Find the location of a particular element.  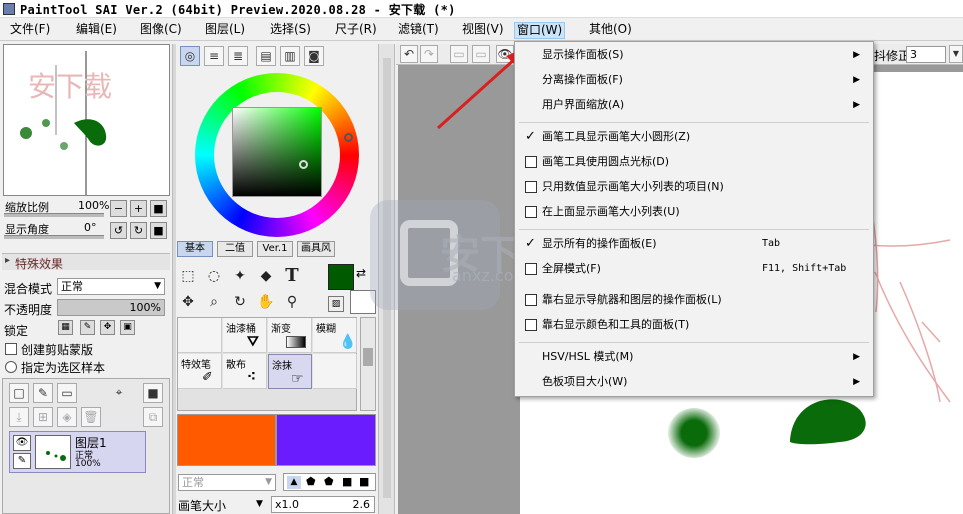

tab-artist: 画具风 is located at coordinates (316, 249).